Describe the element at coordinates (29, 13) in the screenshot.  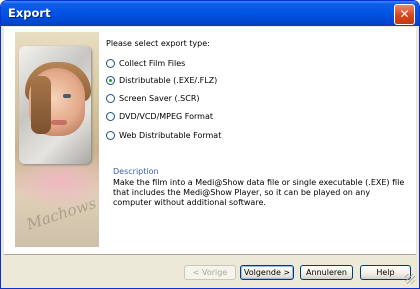
I see `window-title: Export` at that location.